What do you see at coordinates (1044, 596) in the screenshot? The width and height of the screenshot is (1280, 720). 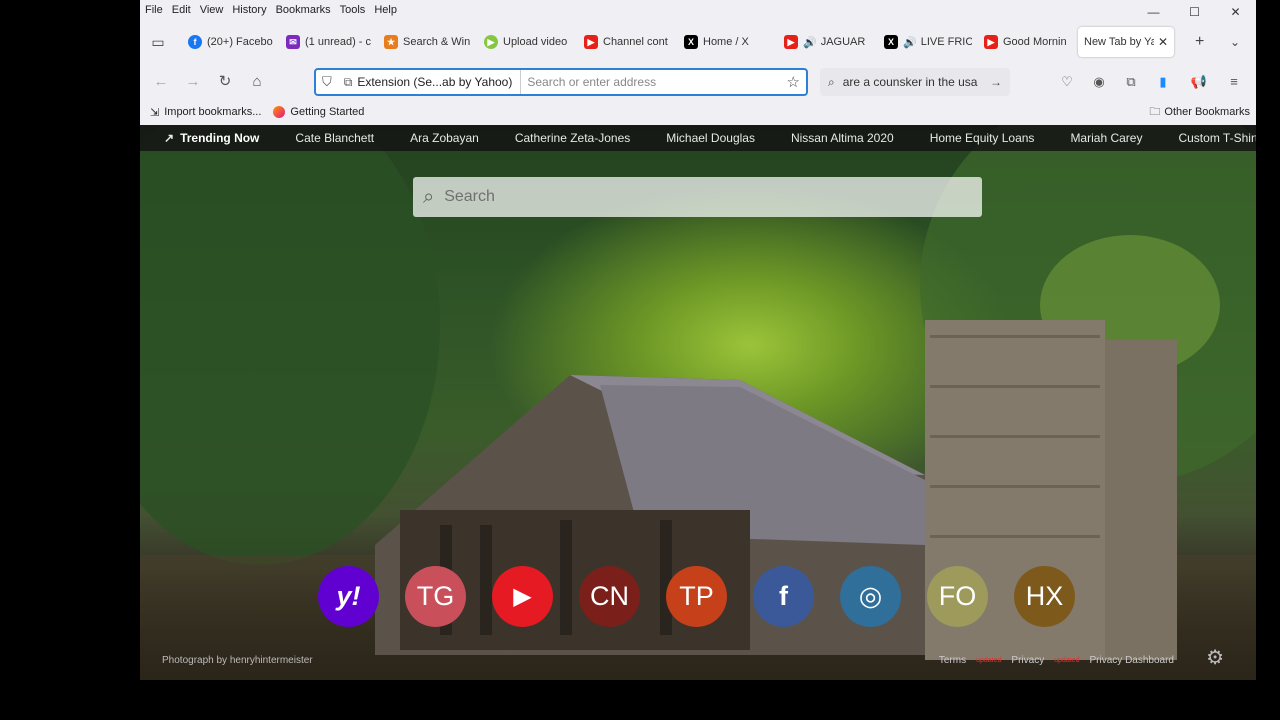 I see `shortcut-hx: HX` at bounding box center [1044, 596].